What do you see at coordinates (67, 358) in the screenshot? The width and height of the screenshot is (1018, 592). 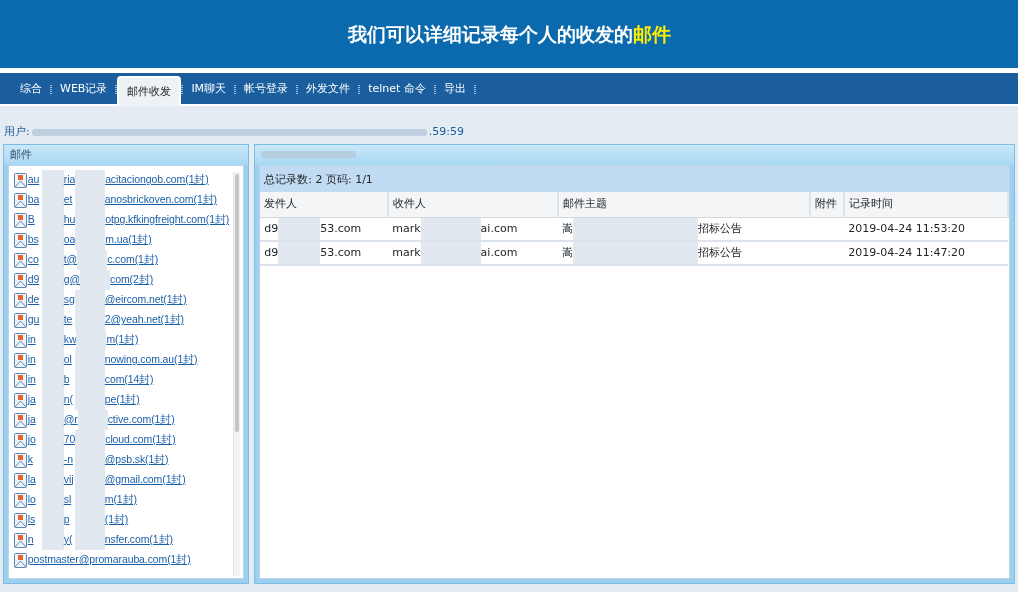 I see `mail-address-link: ol` at bounding box center [67, 358].